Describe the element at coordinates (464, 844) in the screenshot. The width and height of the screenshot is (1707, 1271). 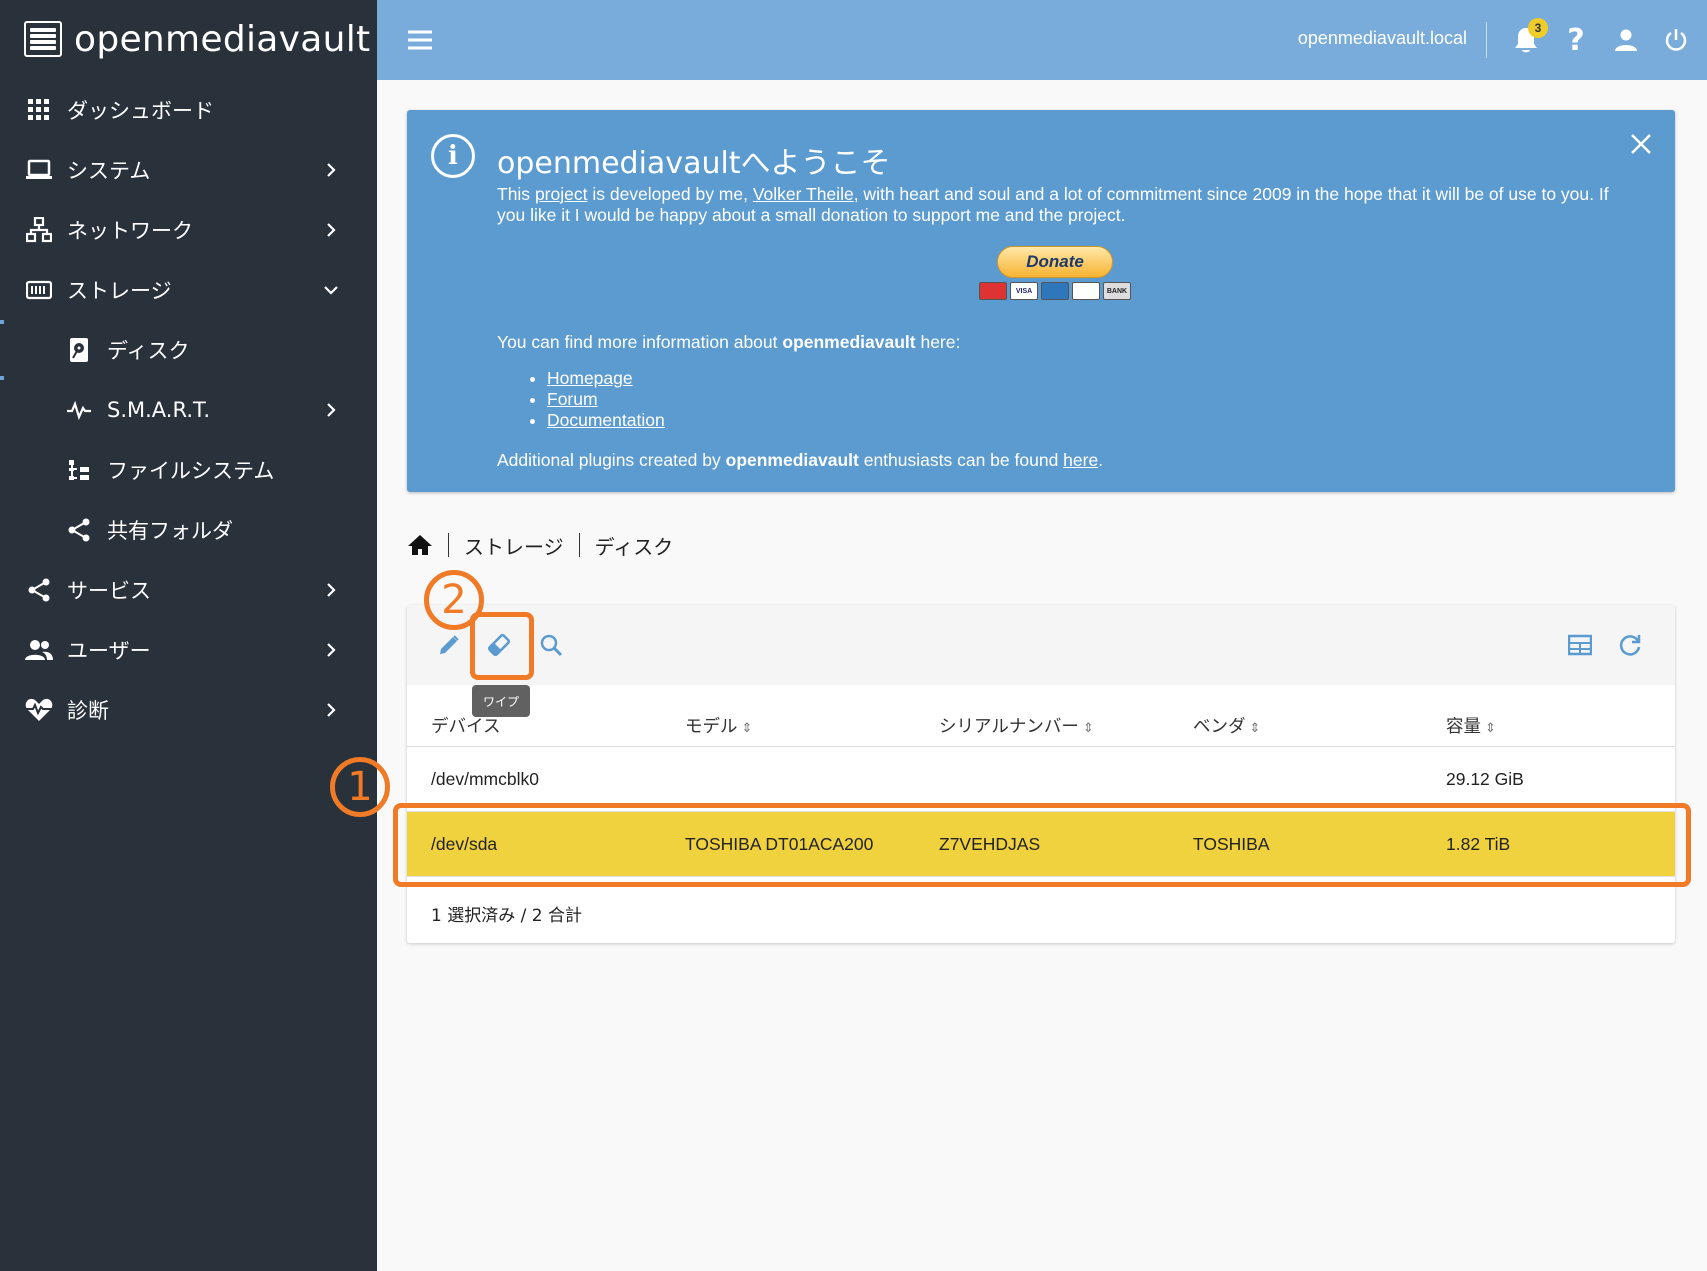
I see `cell-device: /dev/sda` at that location.